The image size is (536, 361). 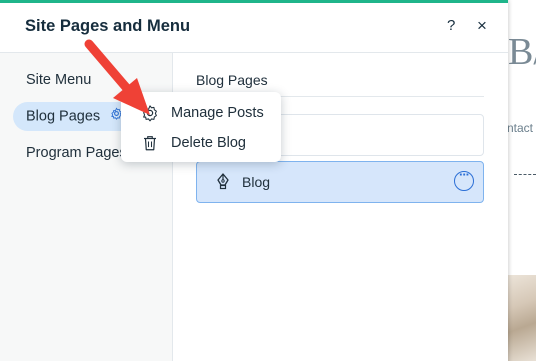 What do you see at coordinates (117, 77) in the screenshot?
I see `annotation-arrow-icon` at bounding box center [117, 77].